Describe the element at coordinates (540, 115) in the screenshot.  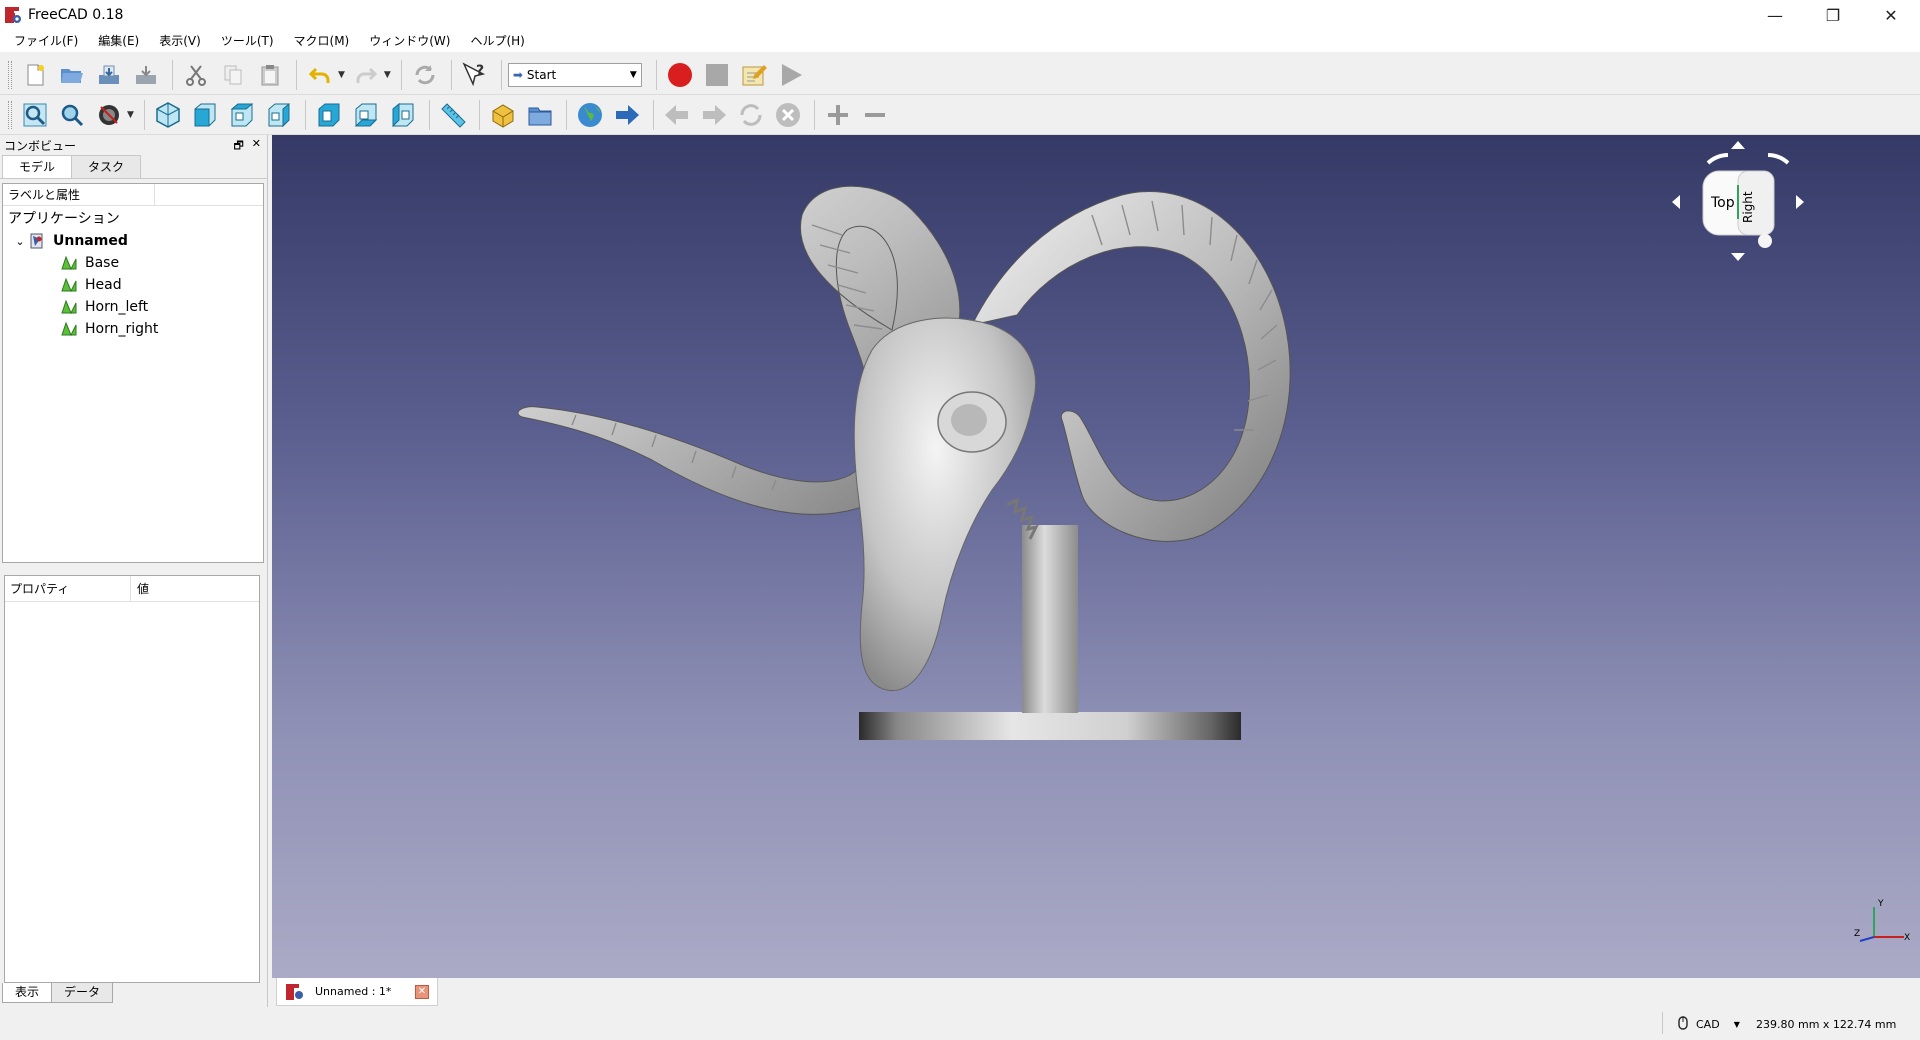
I see `create-group-icon` at that location.